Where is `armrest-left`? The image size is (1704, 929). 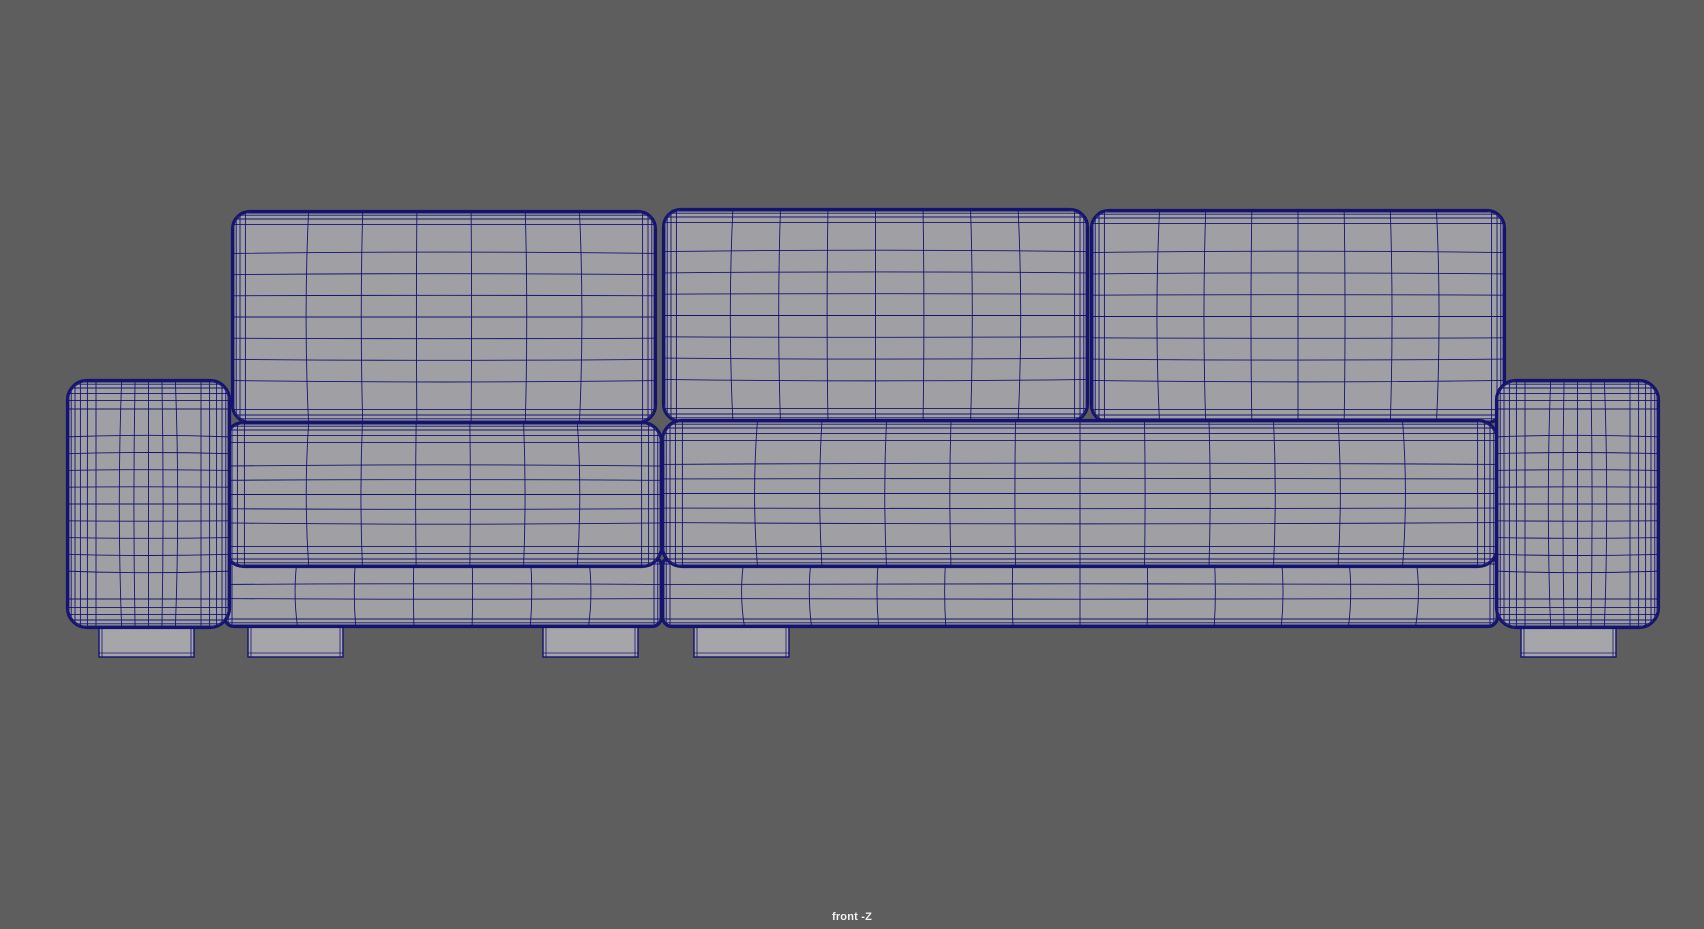 armrest-left is located at coordinates (148, 504).